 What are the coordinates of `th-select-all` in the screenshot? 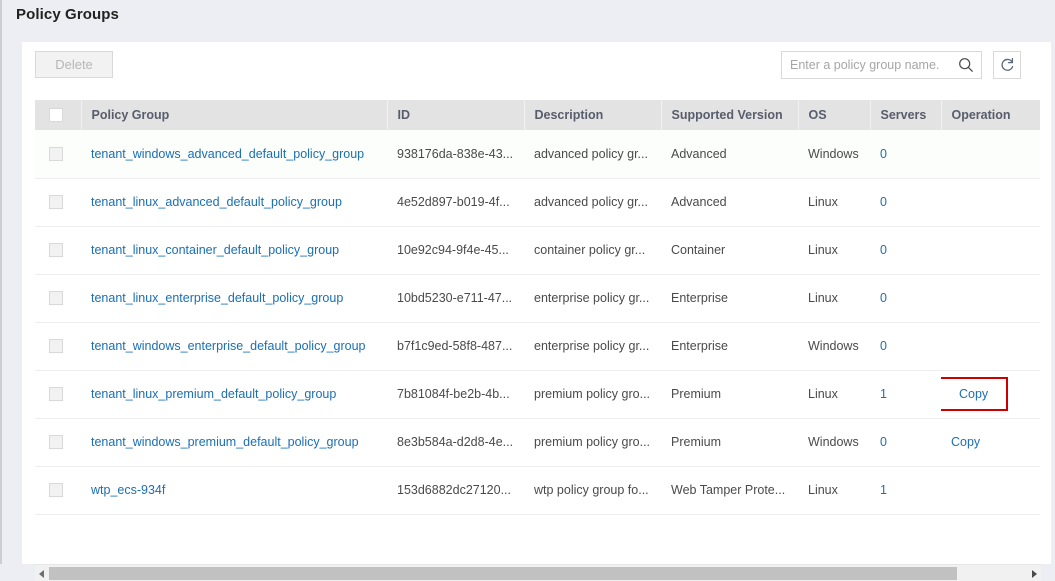 It's located at (58, 115).